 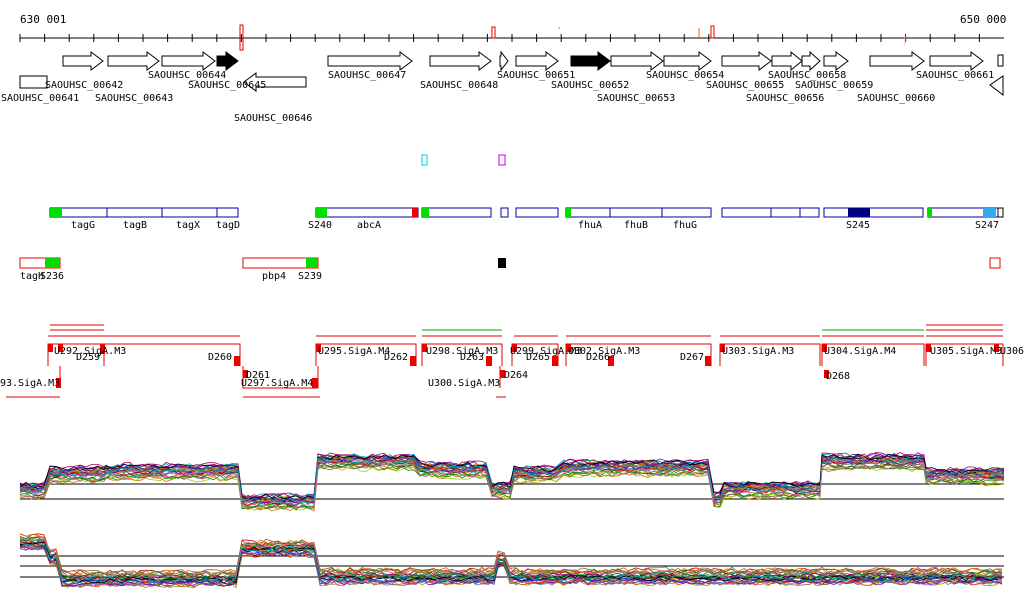 I want to click on cyan-marker, so click(x=424, y=160).